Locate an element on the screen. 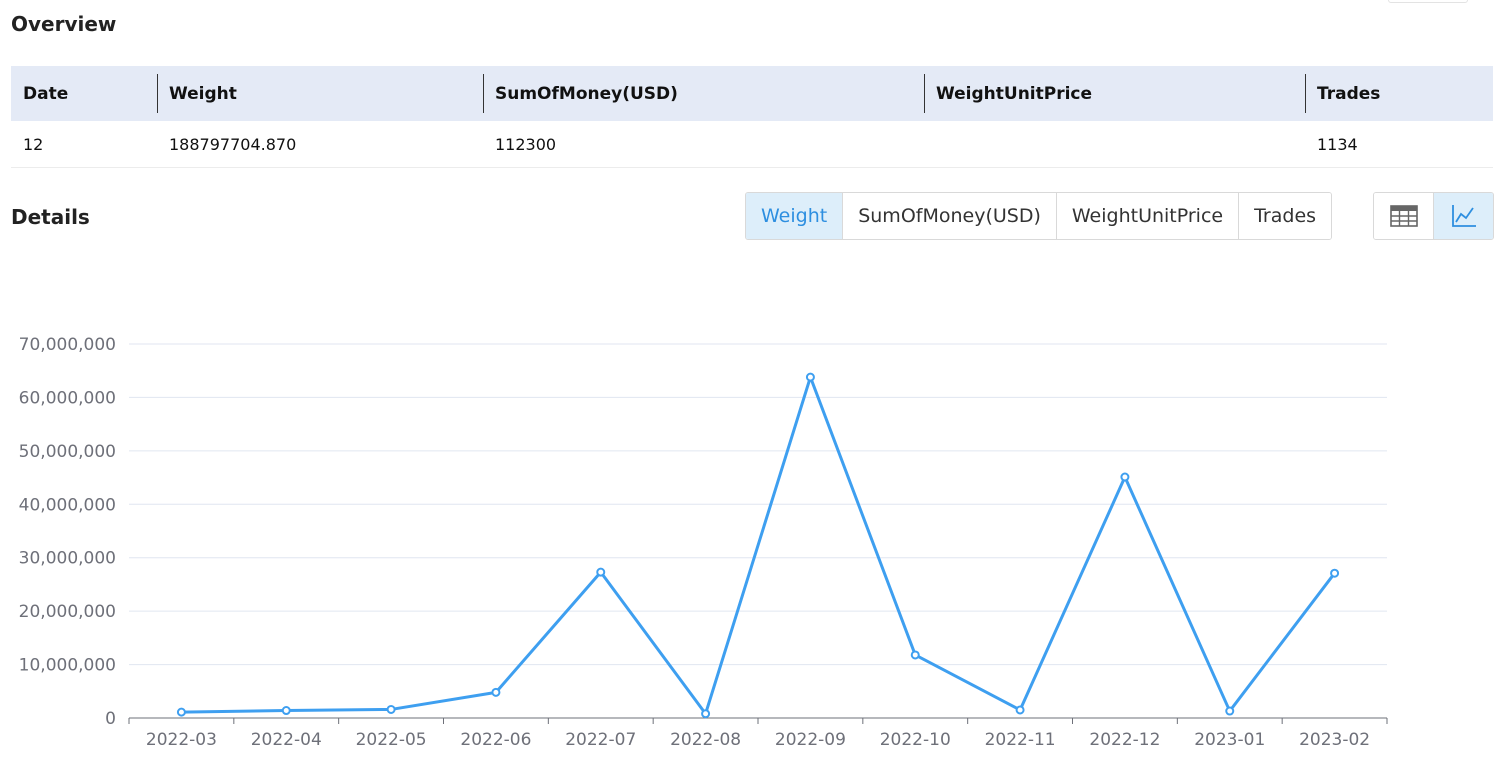  view-toggle is located at coordinates (1433, 216).